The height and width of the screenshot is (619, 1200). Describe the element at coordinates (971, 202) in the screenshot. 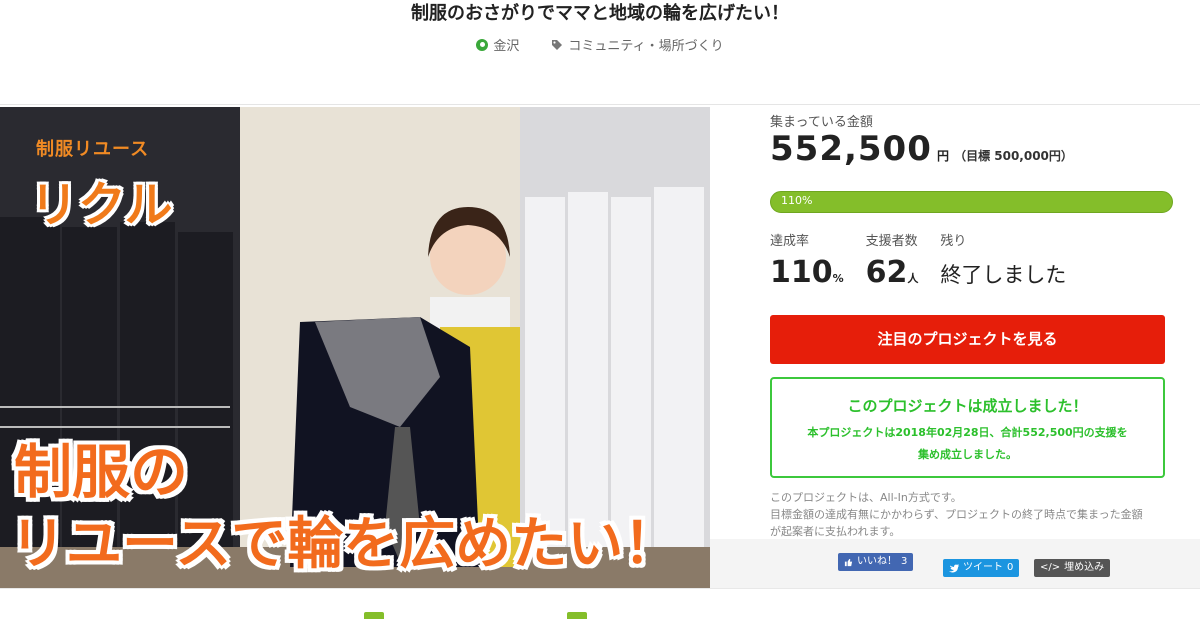

I see `progress-bar: 110%` at that location.